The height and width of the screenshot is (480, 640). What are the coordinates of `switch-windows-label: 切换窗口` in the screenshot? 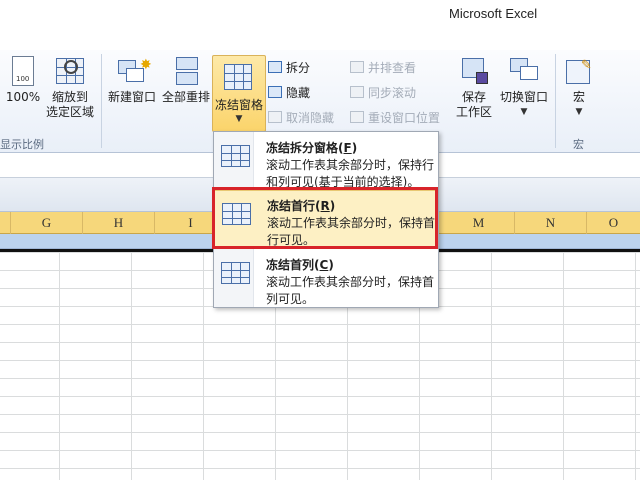 It's located at (523, 97).